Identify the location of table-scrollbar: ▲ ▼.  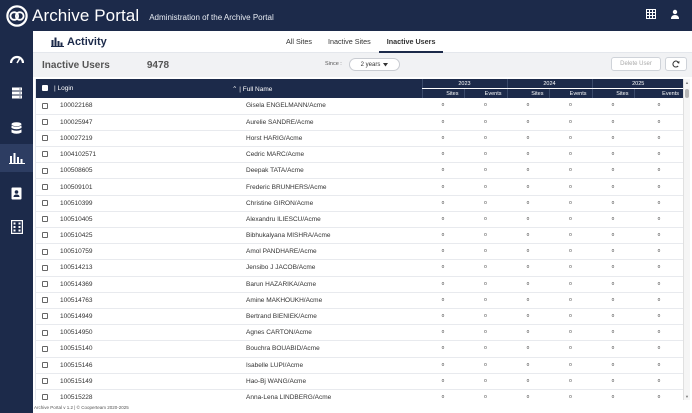
(686, 239).